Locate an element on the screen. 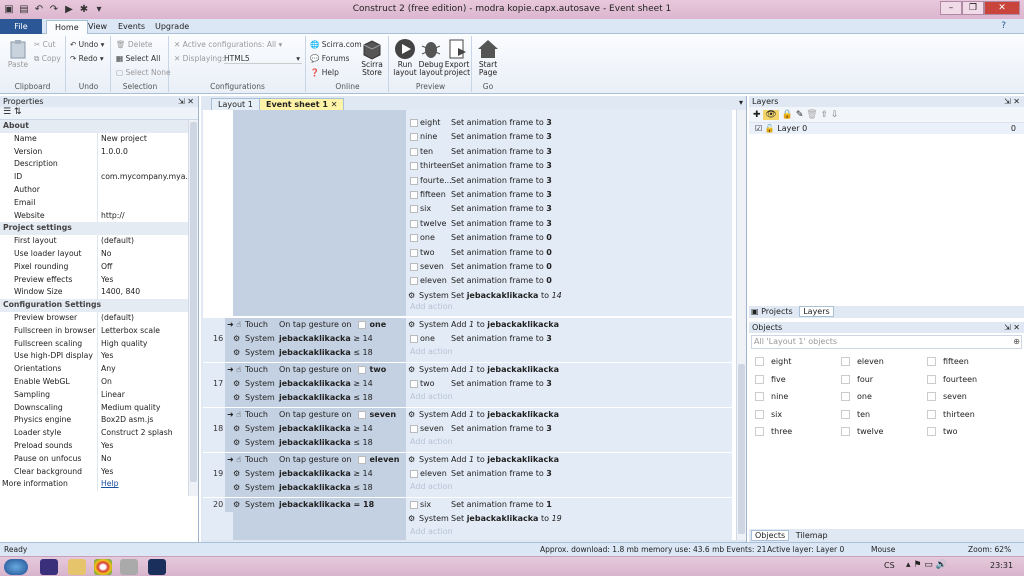 This screenshot has height=576, width=1024. property-row: Loader style Construct 2 splash is located at coordinates (99, 433).